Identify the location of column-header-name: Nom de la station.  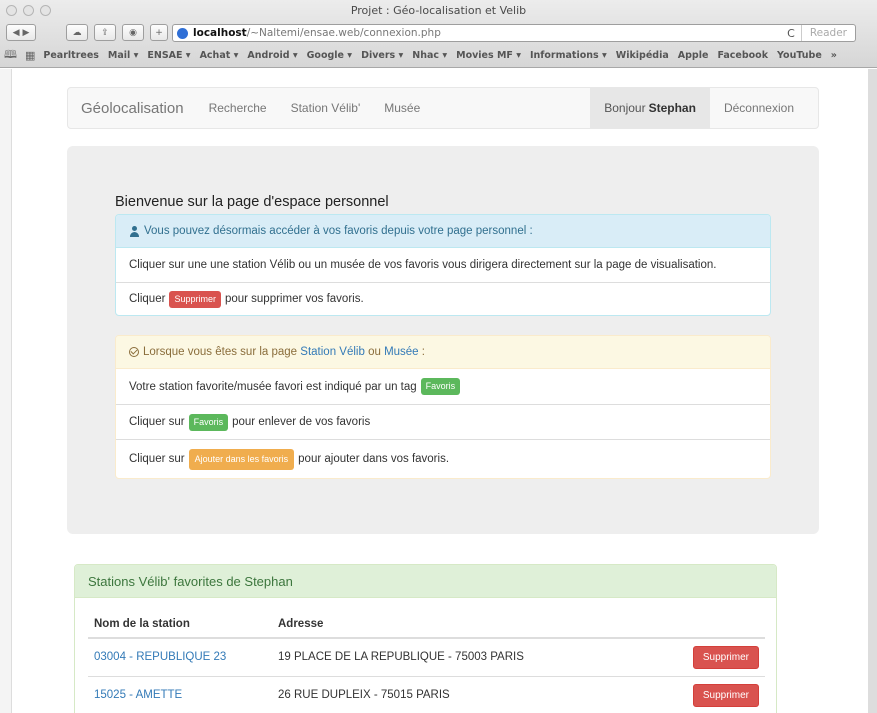
(180, 624).